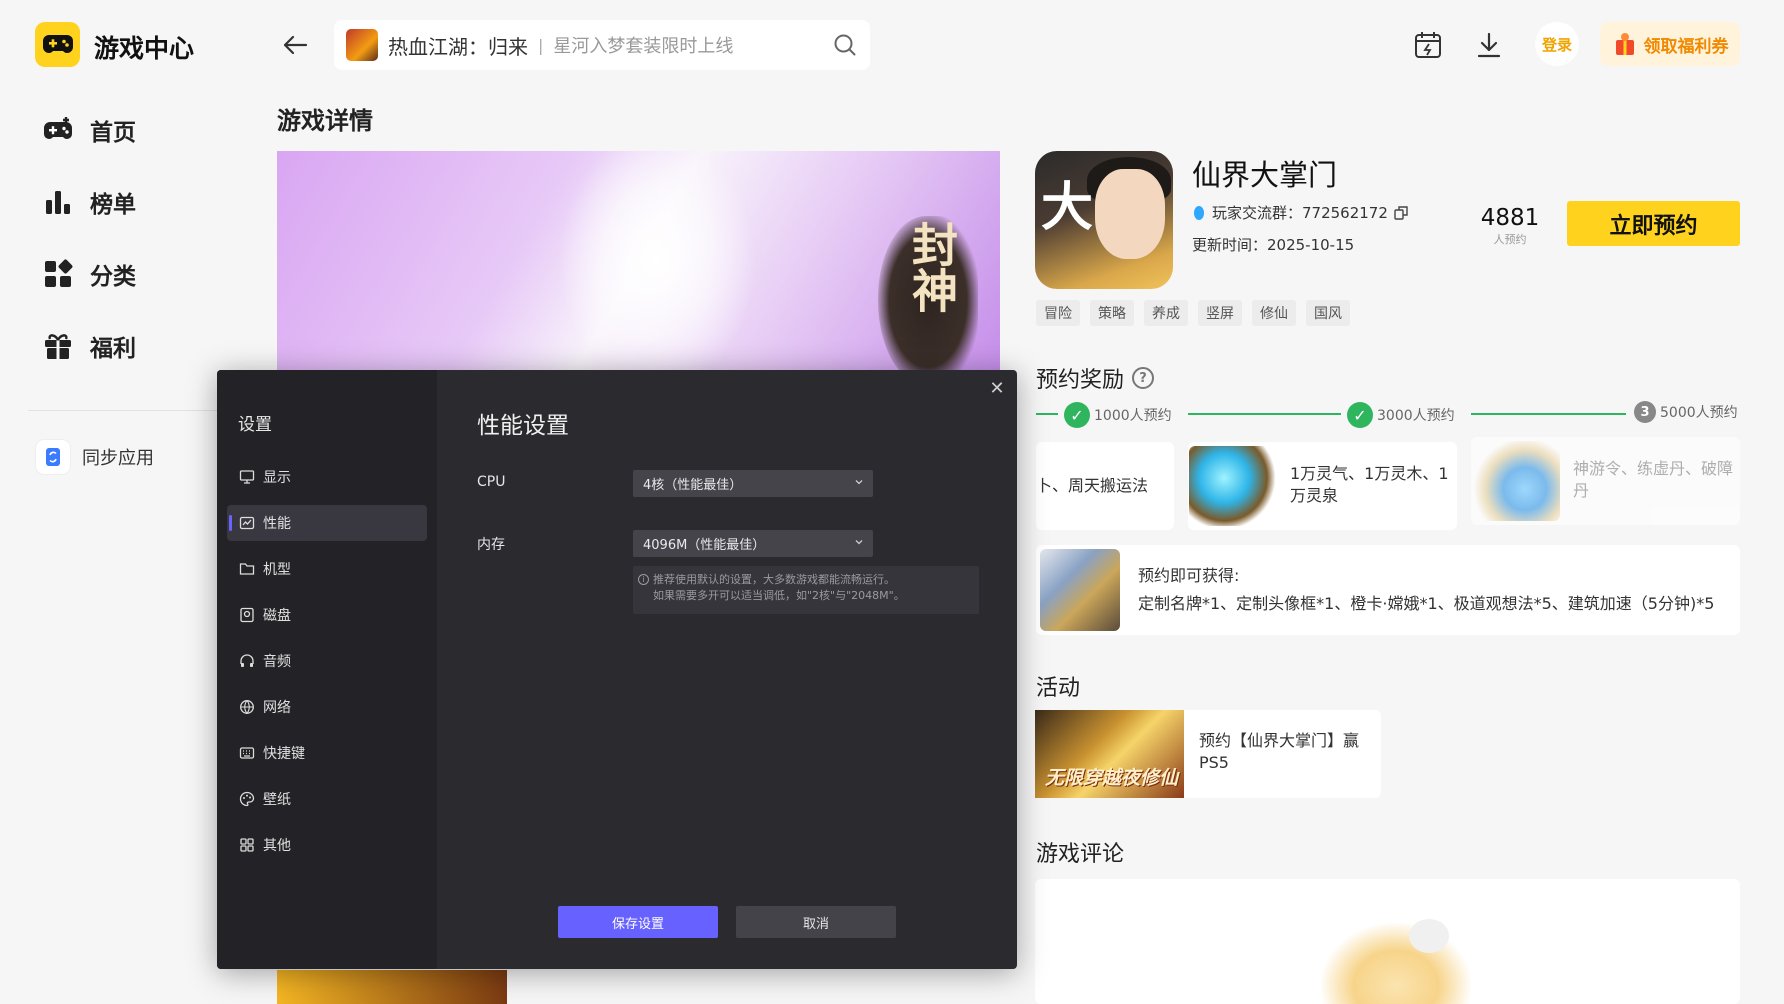 The height and width of the screenshot is (1004, 1784). What do you see at coordinates (753, 543) in the screenshot?
I see `memory-select: 4096M（性能最佳）` at bounding box center [753, 543].